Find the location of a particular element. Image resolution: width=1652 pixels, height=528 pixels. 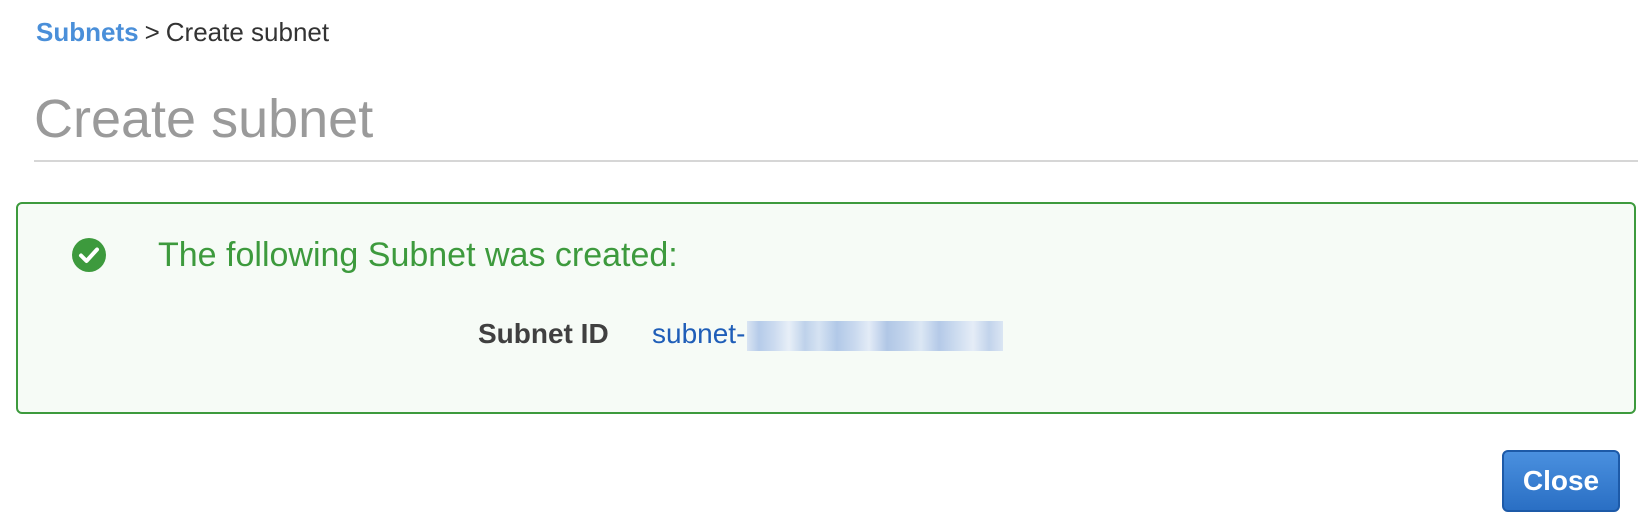

page-title: Create subnet is located at coordinates (204, 119).